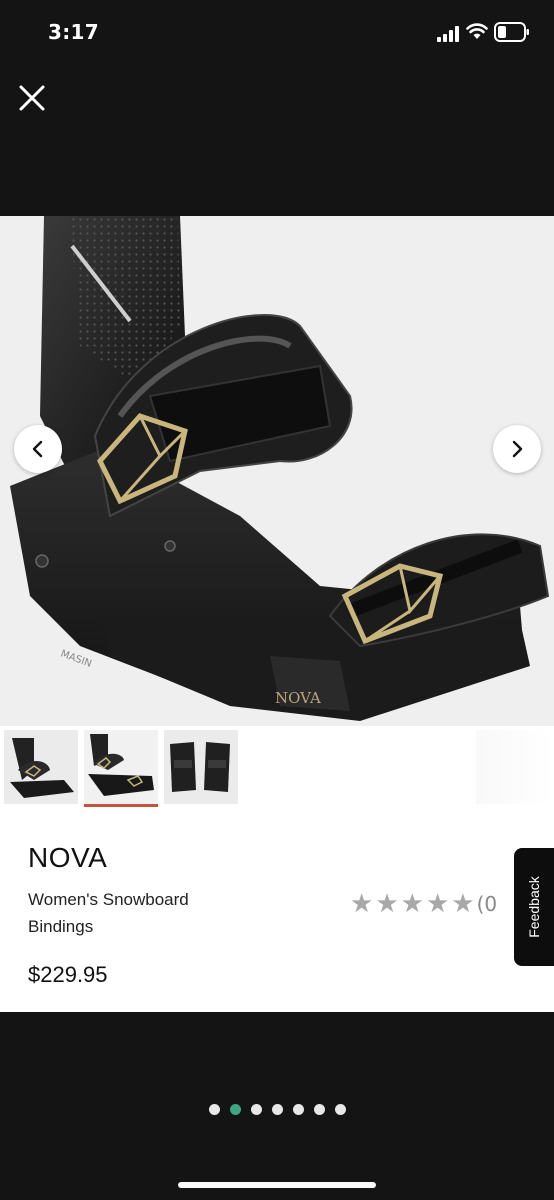 Image resolution: width=554 pixels, height=1200 pixels. Describe the element at coordinates (277, 1185) in the screenshot. I see `home-indicator` at that location.